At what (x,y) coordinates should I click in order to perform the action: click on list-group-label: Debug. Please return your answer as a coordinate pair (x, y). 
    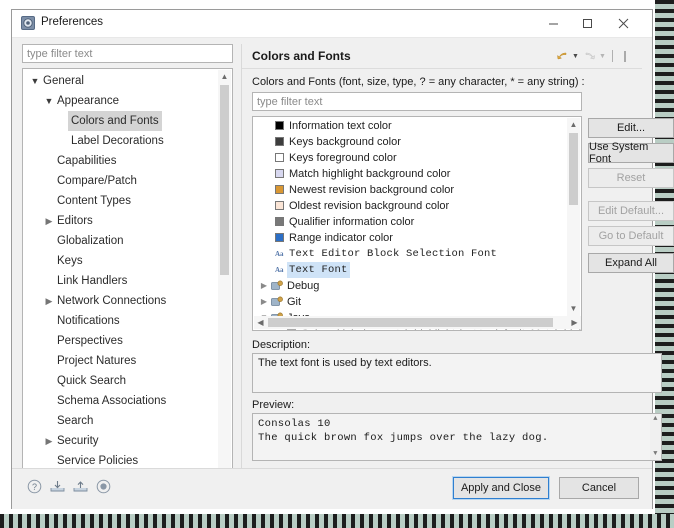
    Looking at the image, I should click on (303, 286).